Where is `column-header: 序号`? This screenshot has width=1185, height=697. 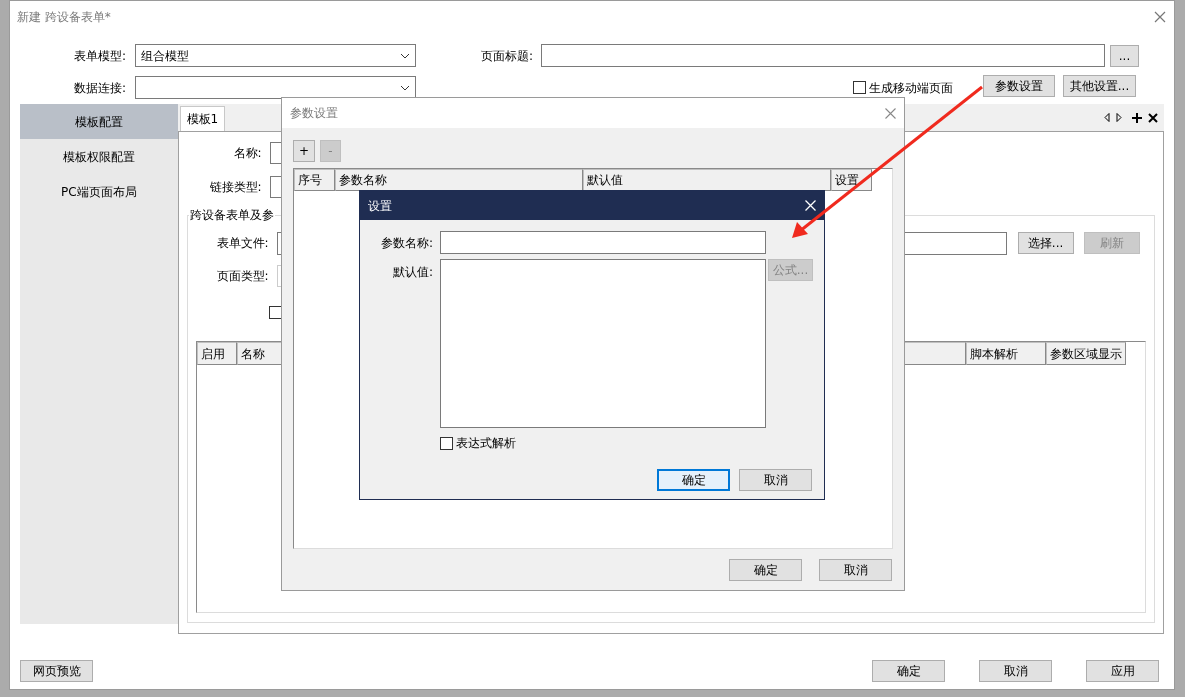 column-header: 序号 is located at coordinates (314, 180).